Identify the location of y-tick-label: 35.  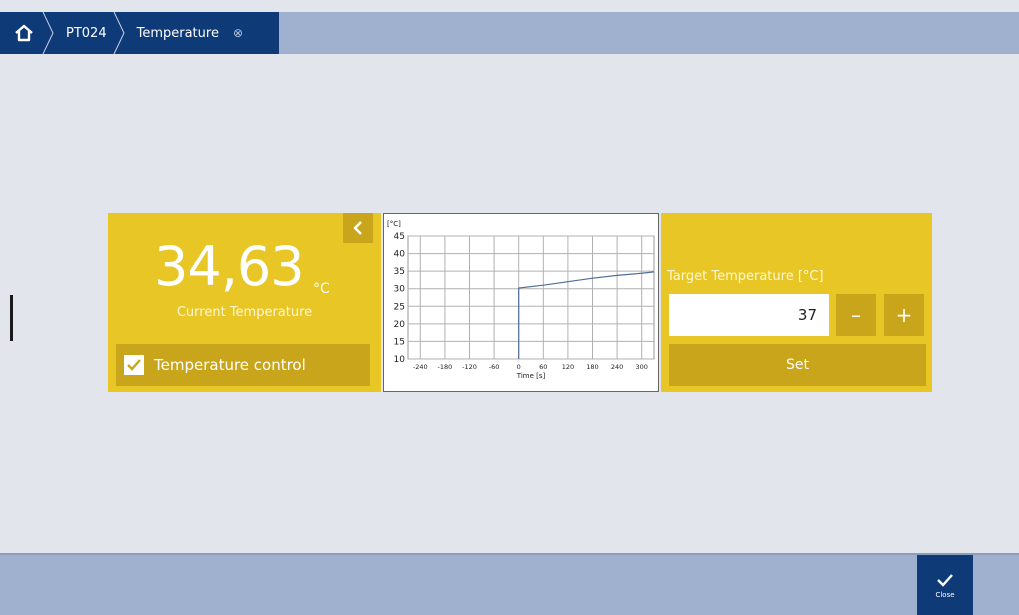
(399, 272).